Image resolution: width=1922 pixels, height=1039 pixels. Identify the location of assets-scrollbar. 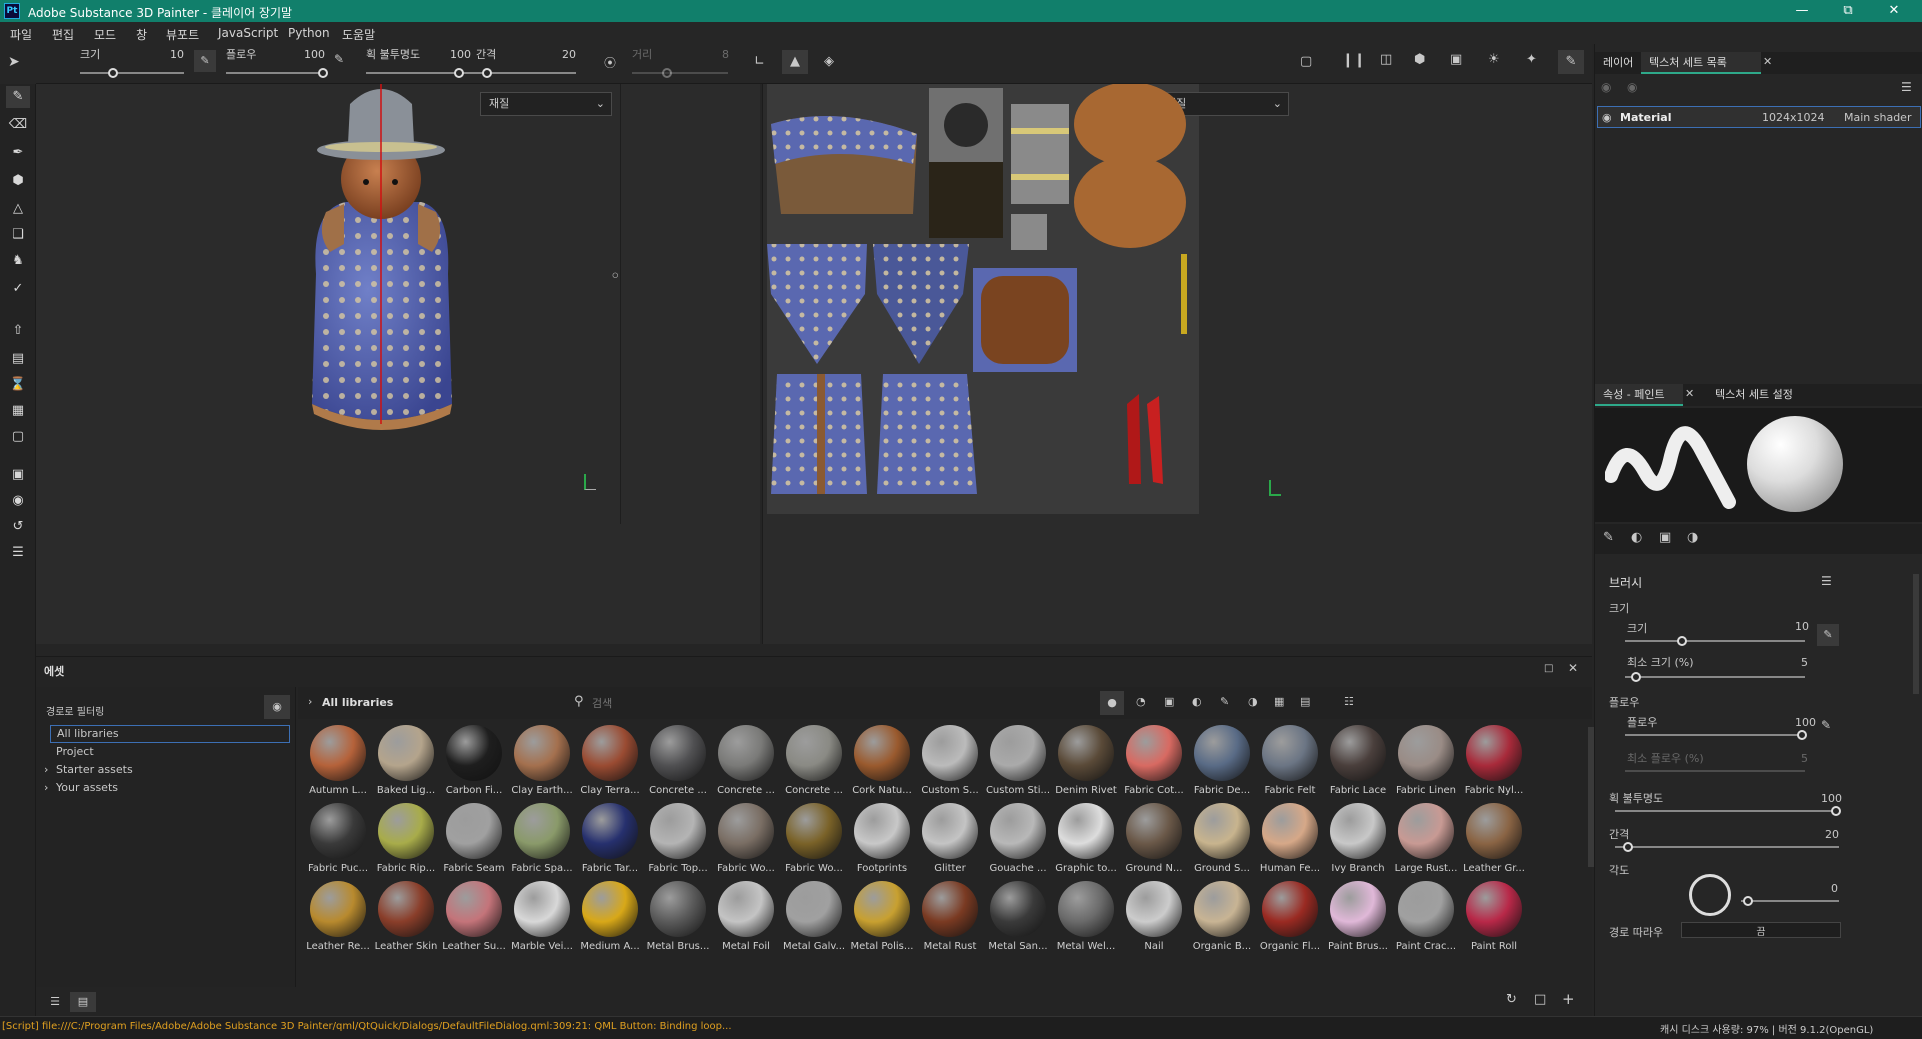
(1591, 797).